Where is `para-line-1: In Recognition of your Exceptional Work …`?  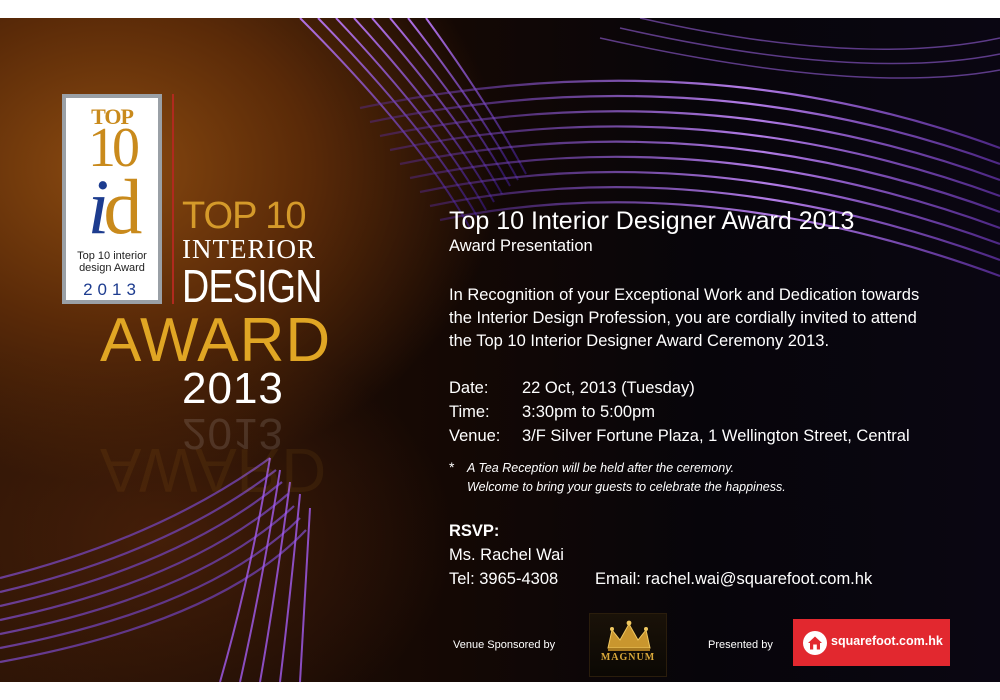
para-line-1: In Recognition of your Exceptional Work … is located at coordinates (684, 295).